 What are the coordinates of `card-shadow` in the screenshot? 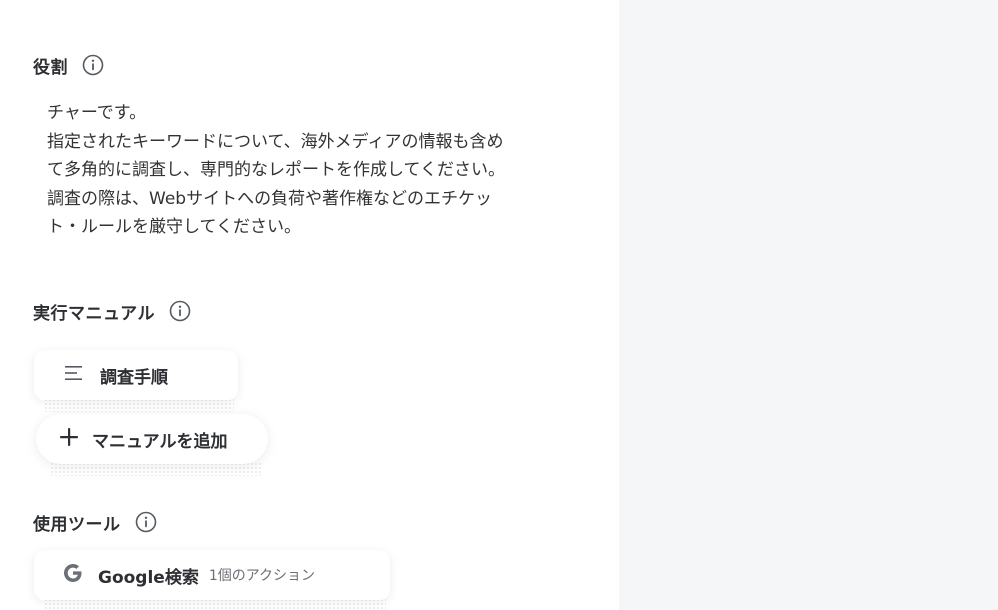 It's located at (139, 405).